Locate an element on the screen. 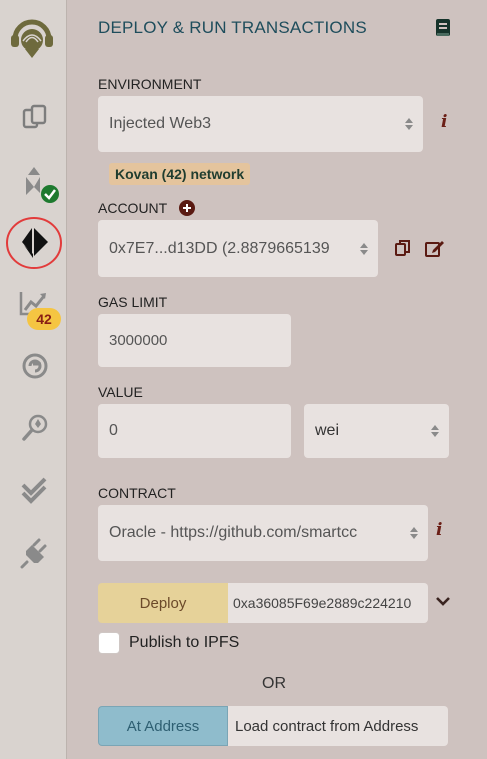  at-address-button: At Address is located at coordinates (163, 726).